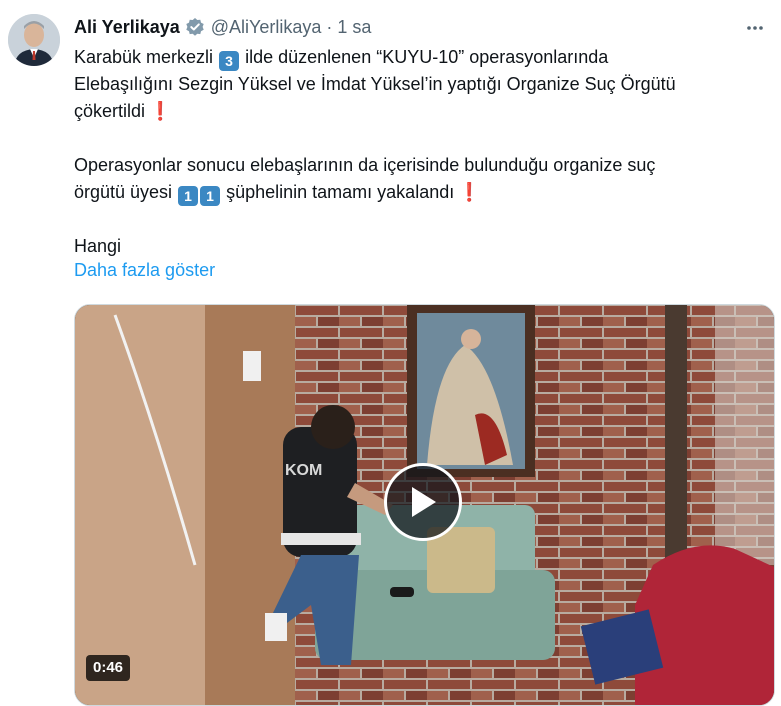 The height and width of the screenshot is (706, 781). What do you see at coordinates (144, 57) in the screenshot?
I see `tweet-line-text: Karabük merkezli` at bounding box center [144, 57].